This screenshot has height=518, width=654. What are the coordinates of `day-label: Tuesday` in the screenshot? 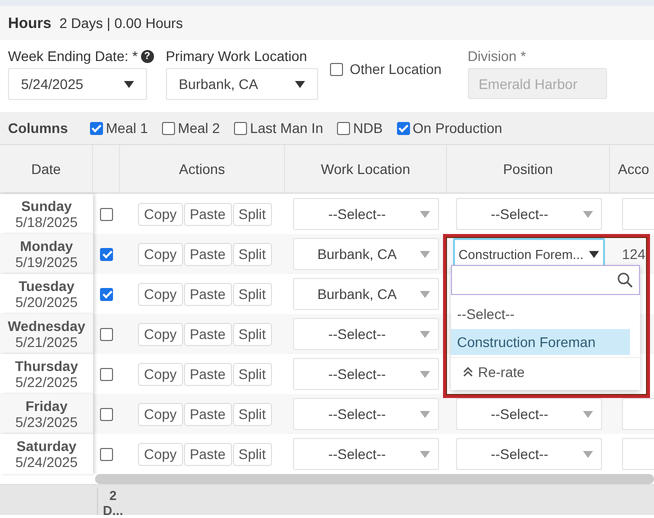 It's located at (46, 286).